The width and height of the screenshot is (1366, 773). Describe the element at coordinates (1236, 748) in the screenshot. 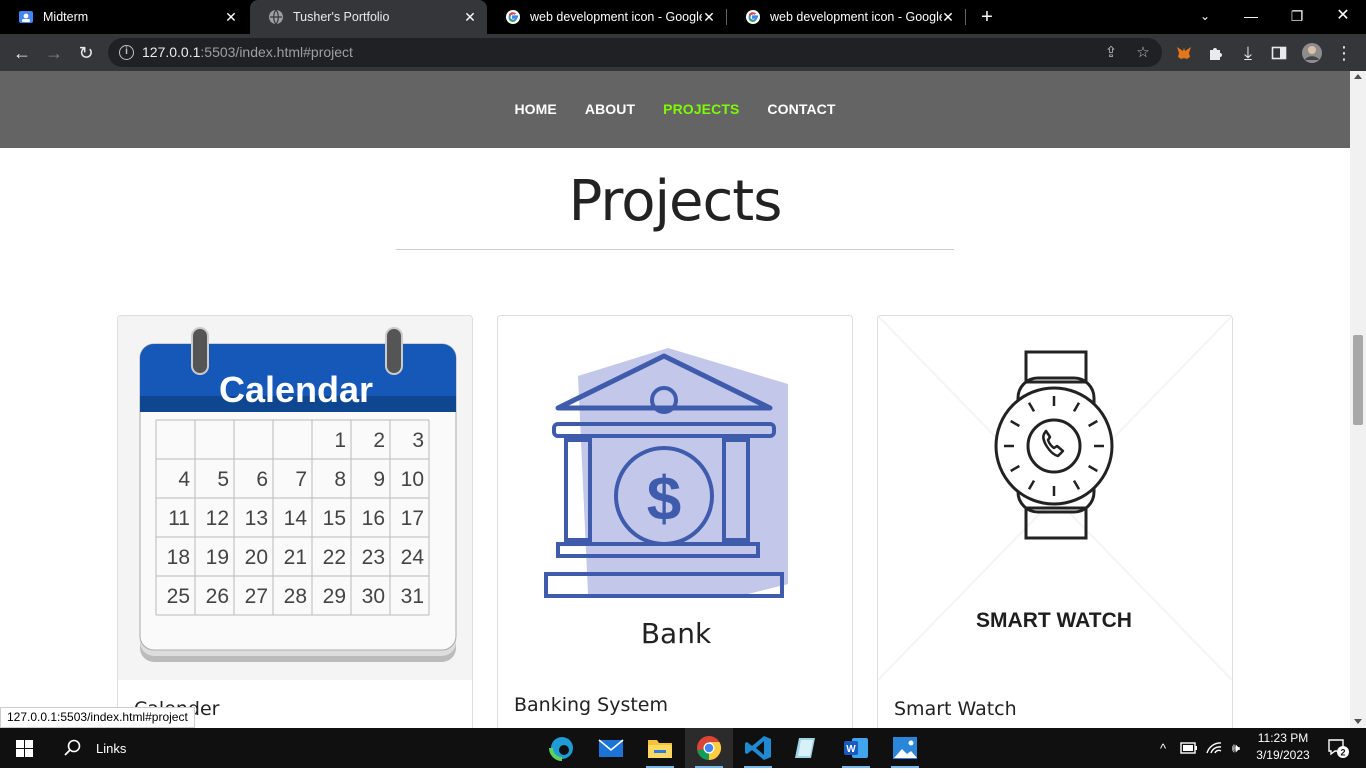

I see `volume-icon: 🕪` at that location.